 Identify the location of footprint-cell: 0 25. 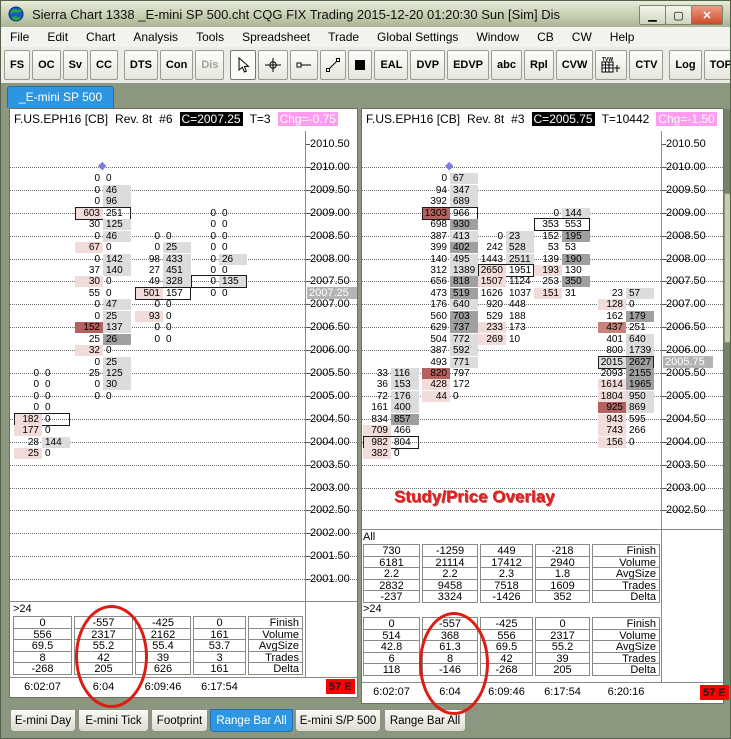
(103, 316).